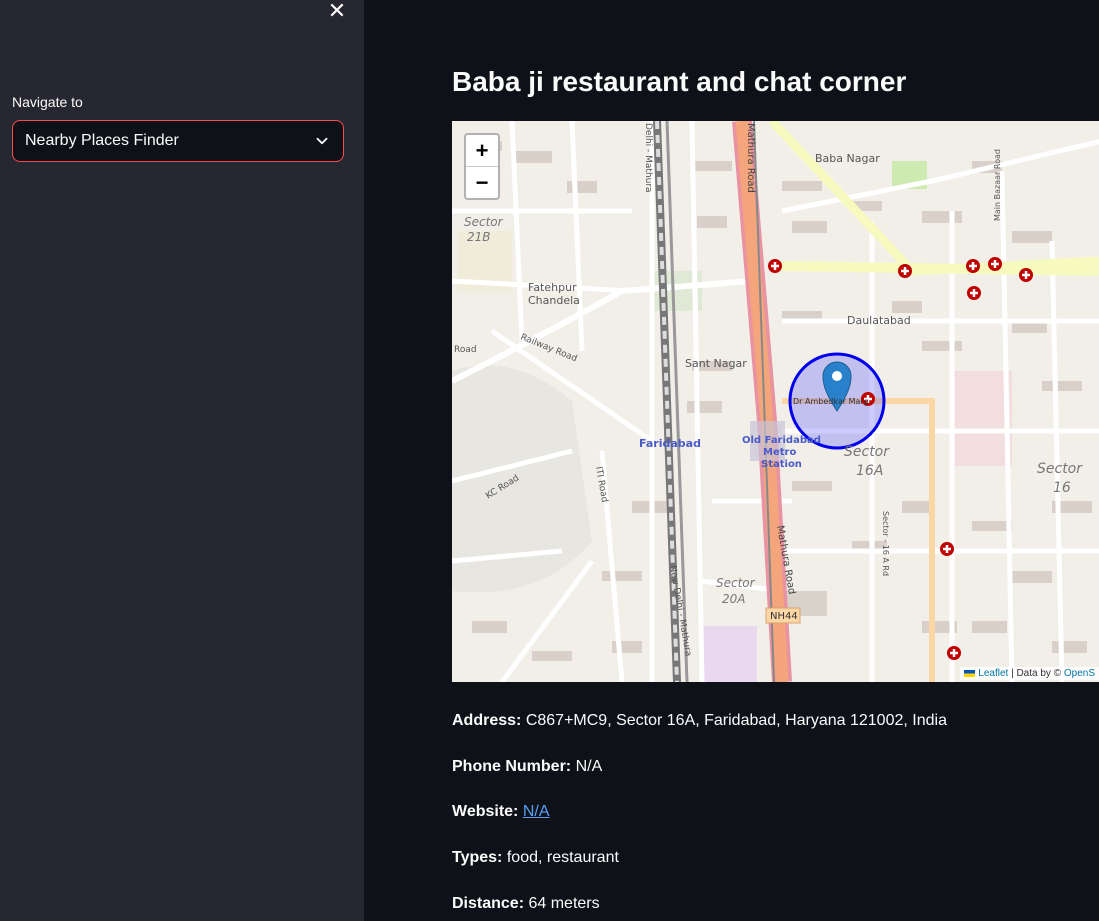 This screenshot has height=921, width=1099. I want to click on svg-text: Main Bazaar Road, so click(997, 185).